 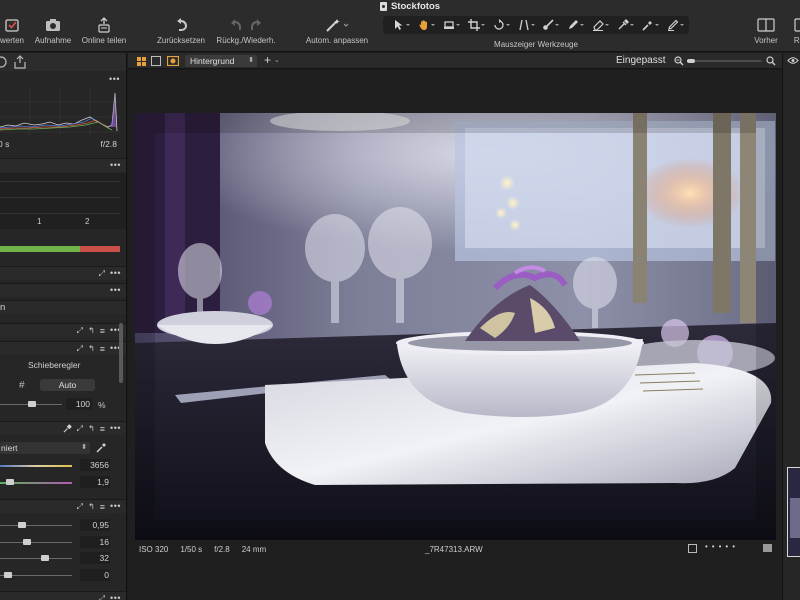 I want to click on exposure-section-header: •••, so click(x=63, y=165).